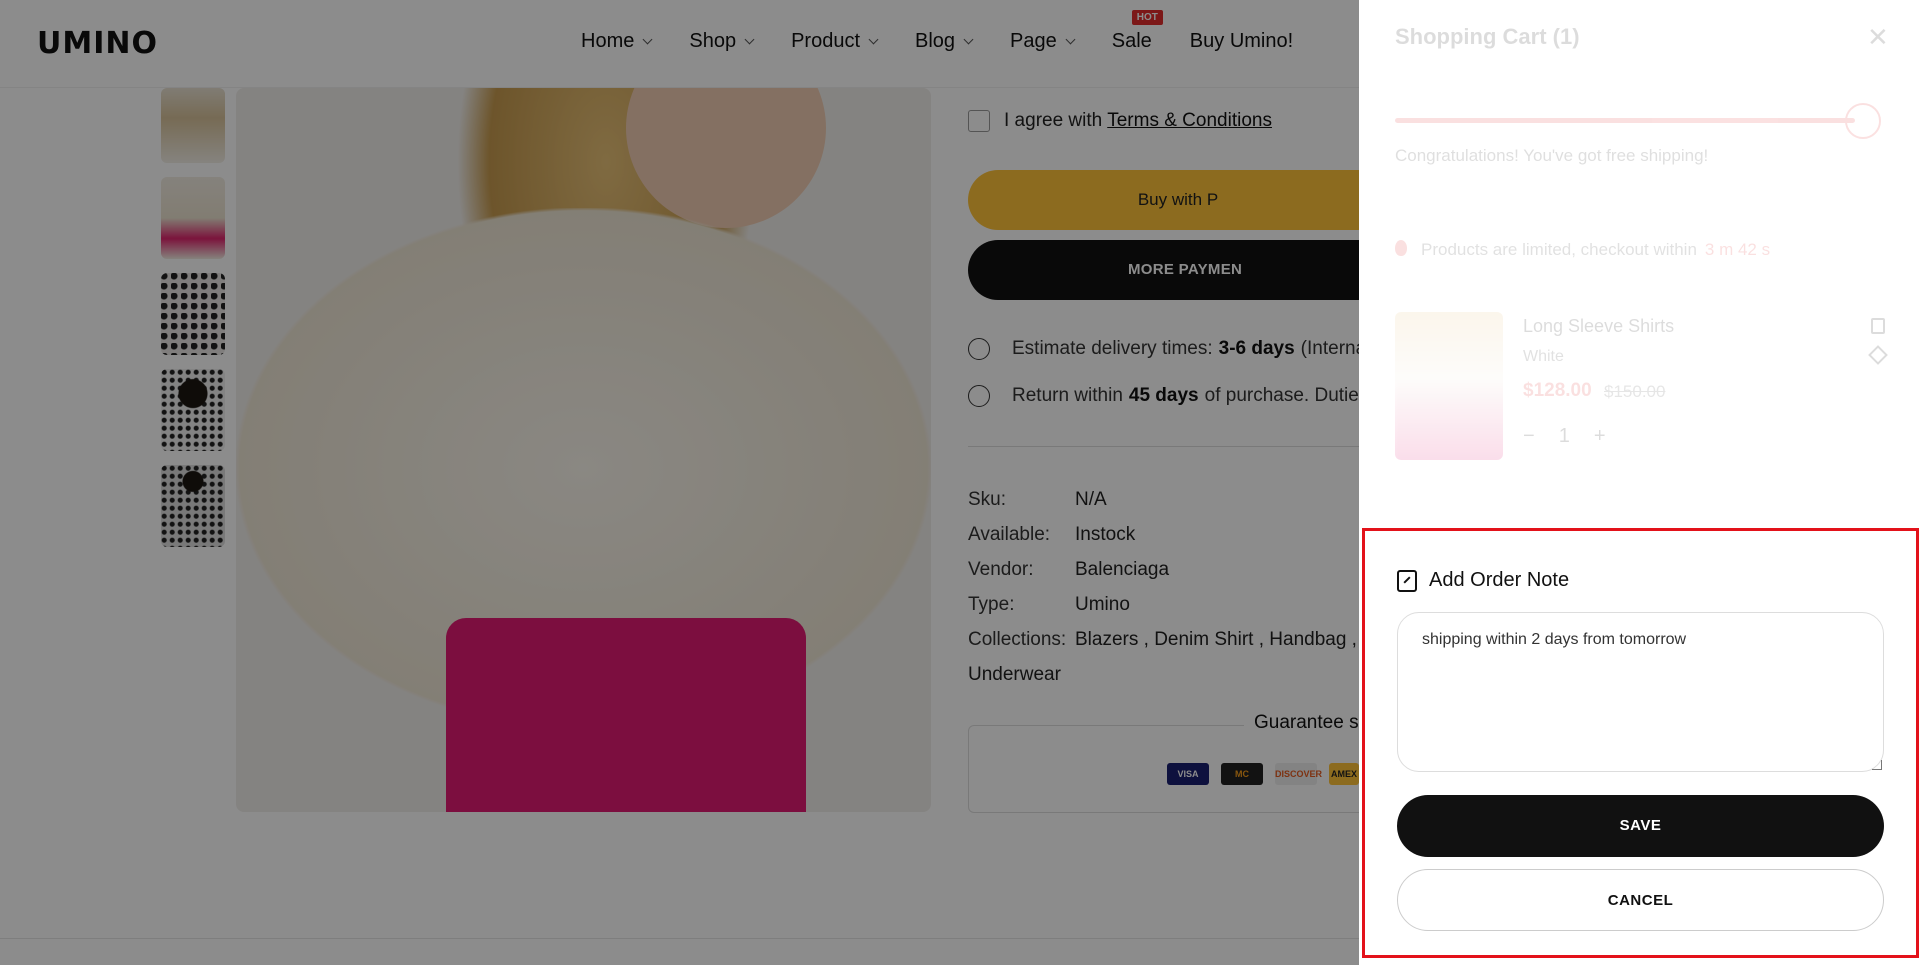 Image resolution: width=1919 pixels, height=965 pixels. Describe the element at coordinates (1878, 326) in the screenshot. I see `trash-icon` at that location.